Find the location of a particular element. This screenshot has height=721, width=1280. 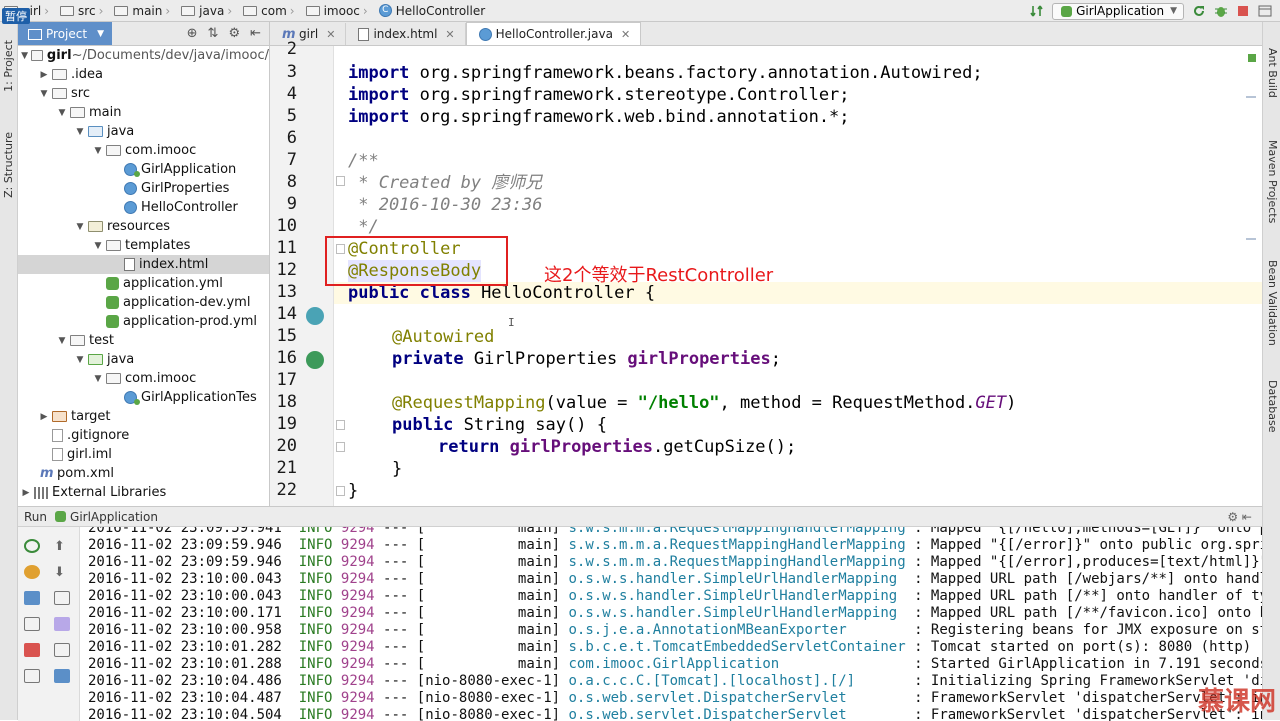

project-view-selector: Project ▼ is located at coordinates (65, 33).